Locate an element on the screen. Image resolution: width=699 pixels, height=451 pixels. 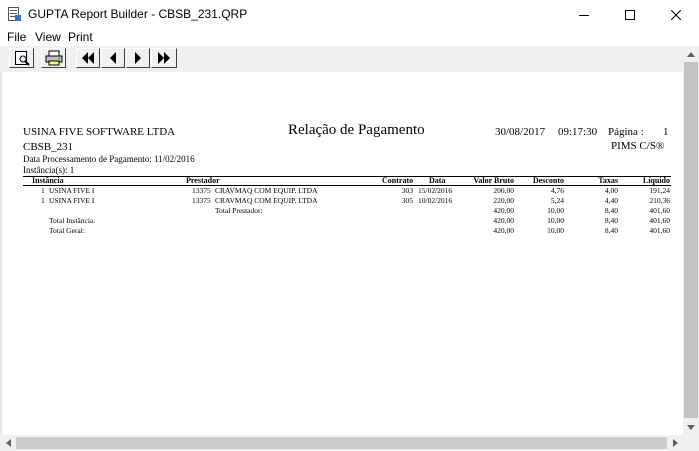
col-liquido: Líquido is located at coordinates (656, 180).